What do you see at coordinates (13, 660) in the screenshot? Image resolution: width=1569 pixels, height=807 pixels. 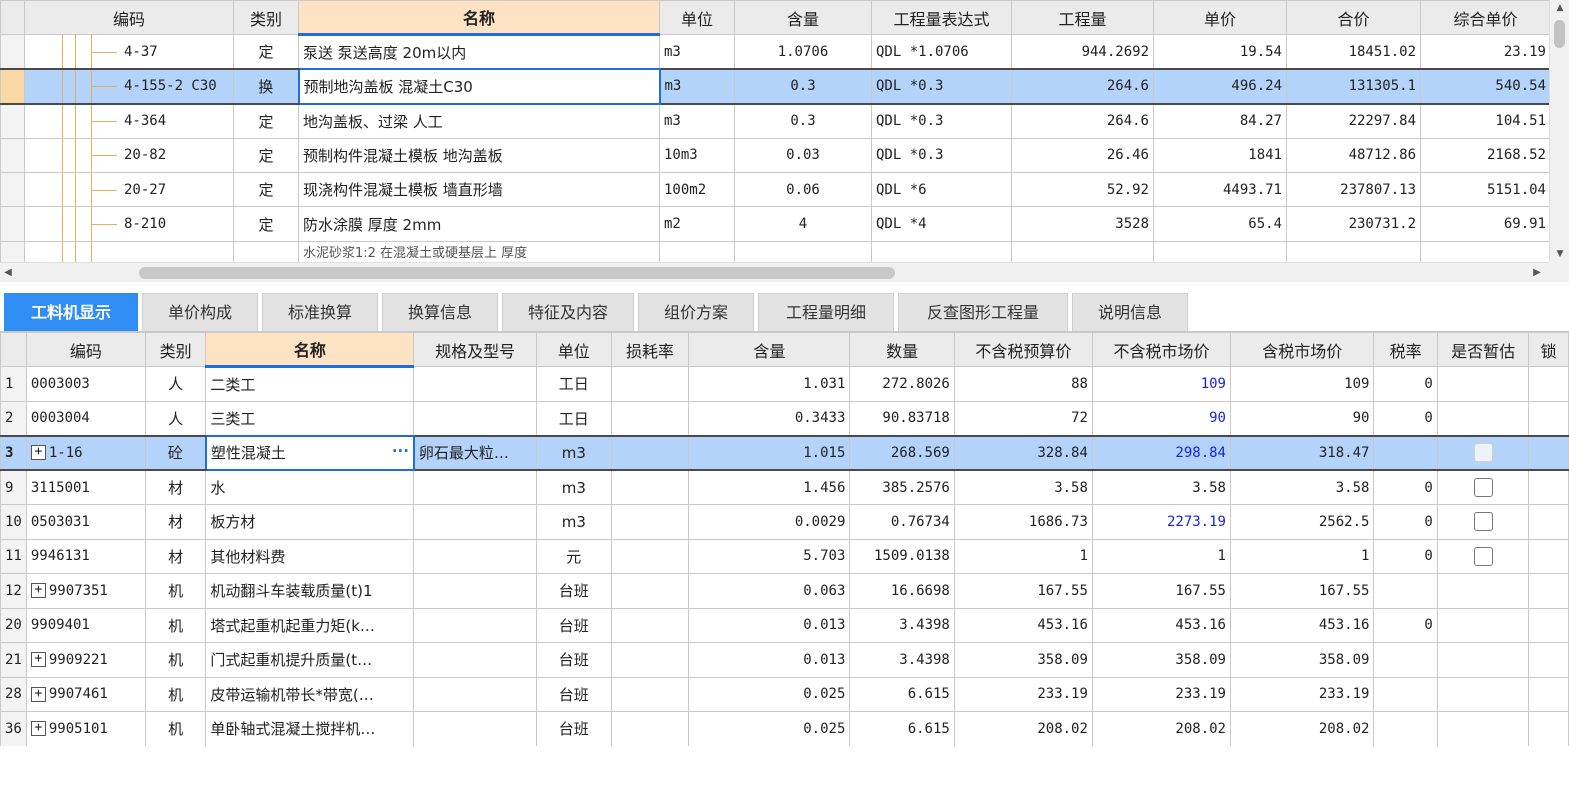 I see `row-number: 21` at bounding box center [13, 660].